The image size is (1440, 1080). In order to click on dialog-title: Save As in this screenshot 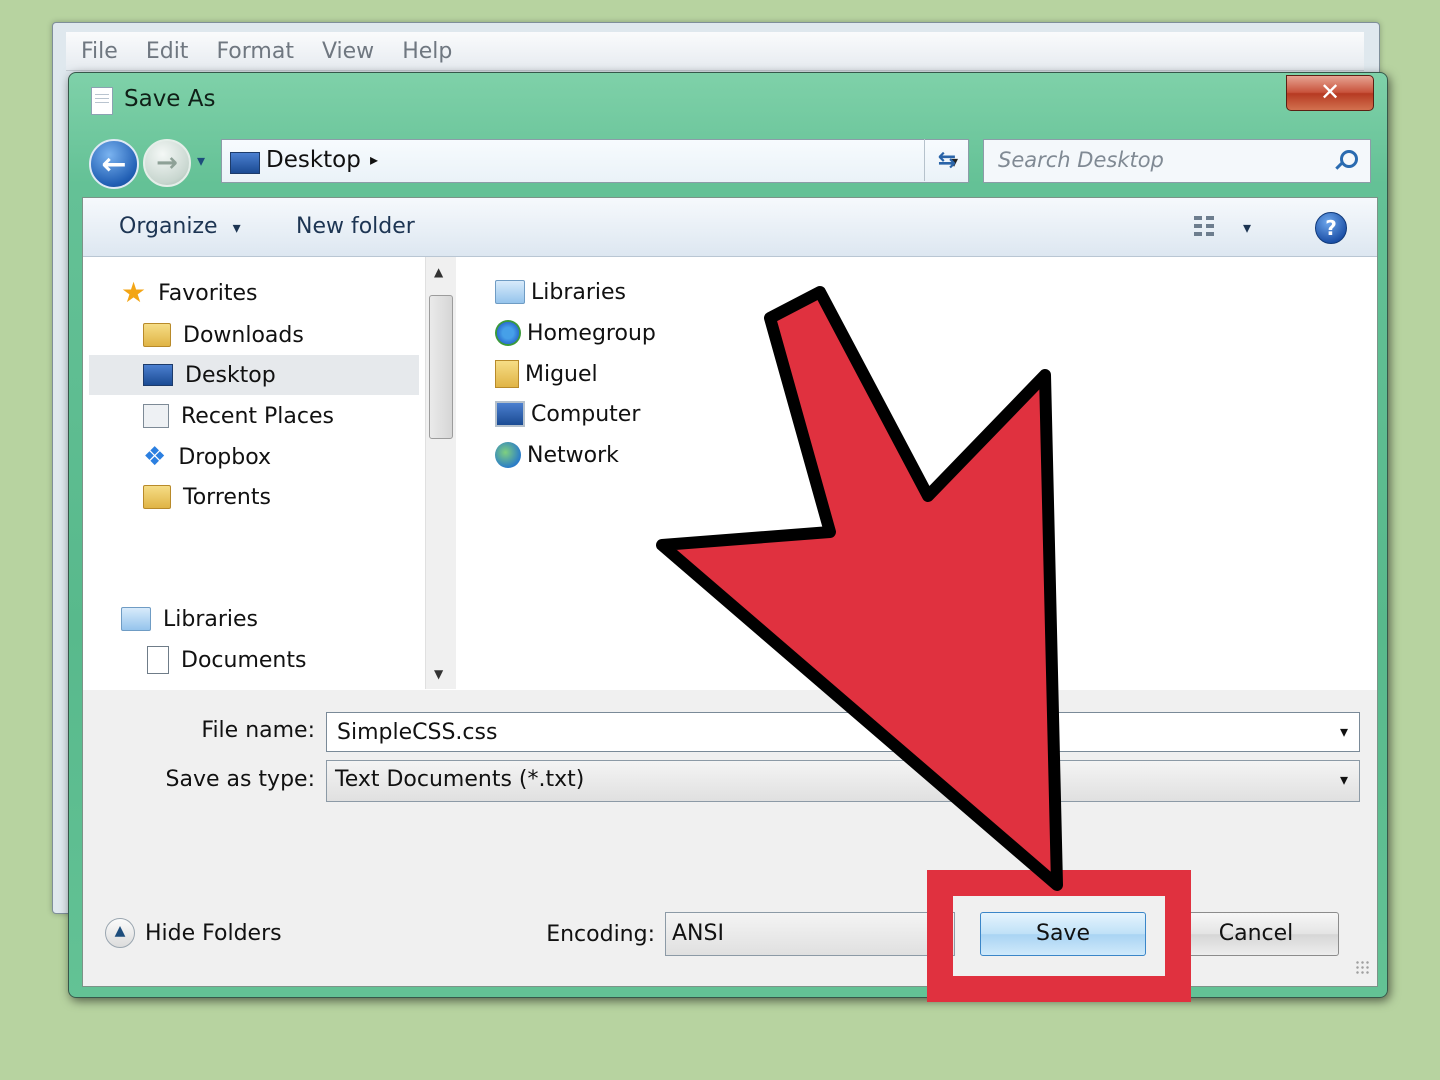, I will do `click(170, 99)`.